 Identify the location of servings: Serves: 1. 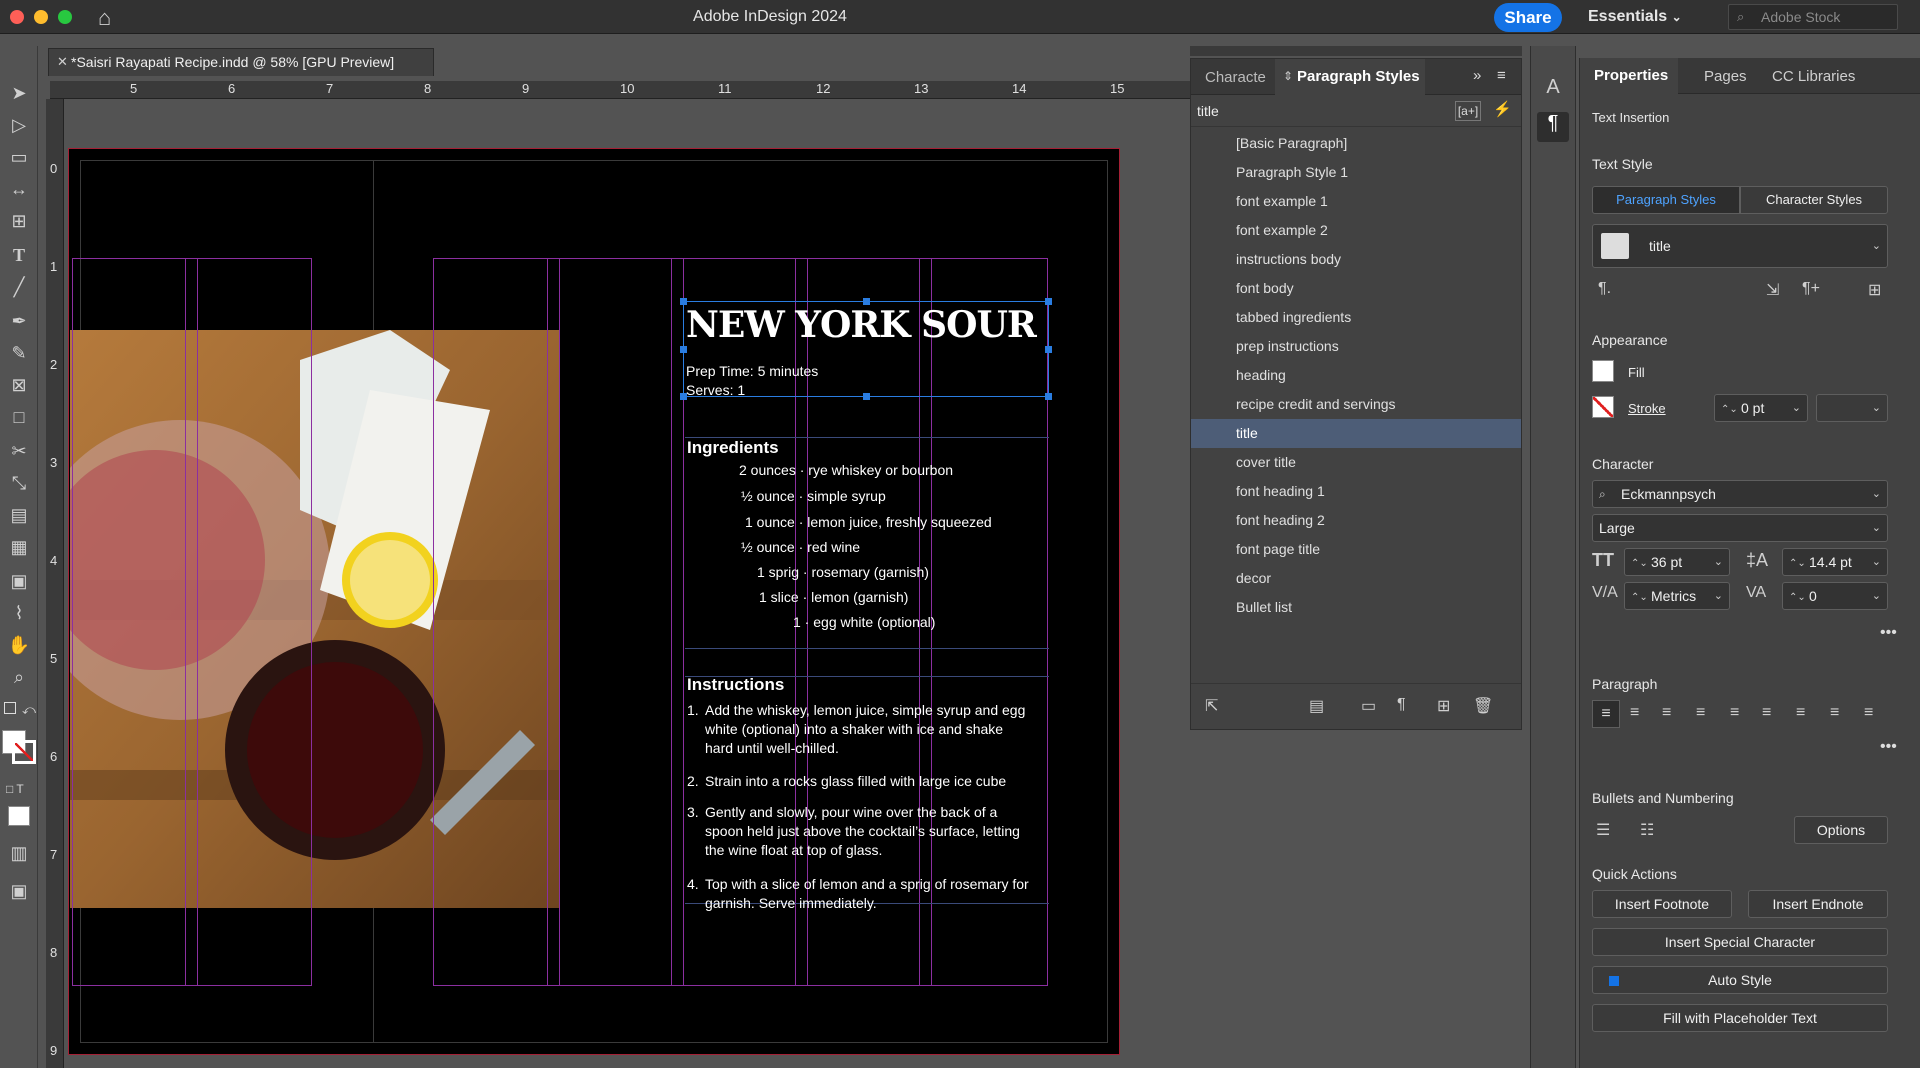
(715, 390).